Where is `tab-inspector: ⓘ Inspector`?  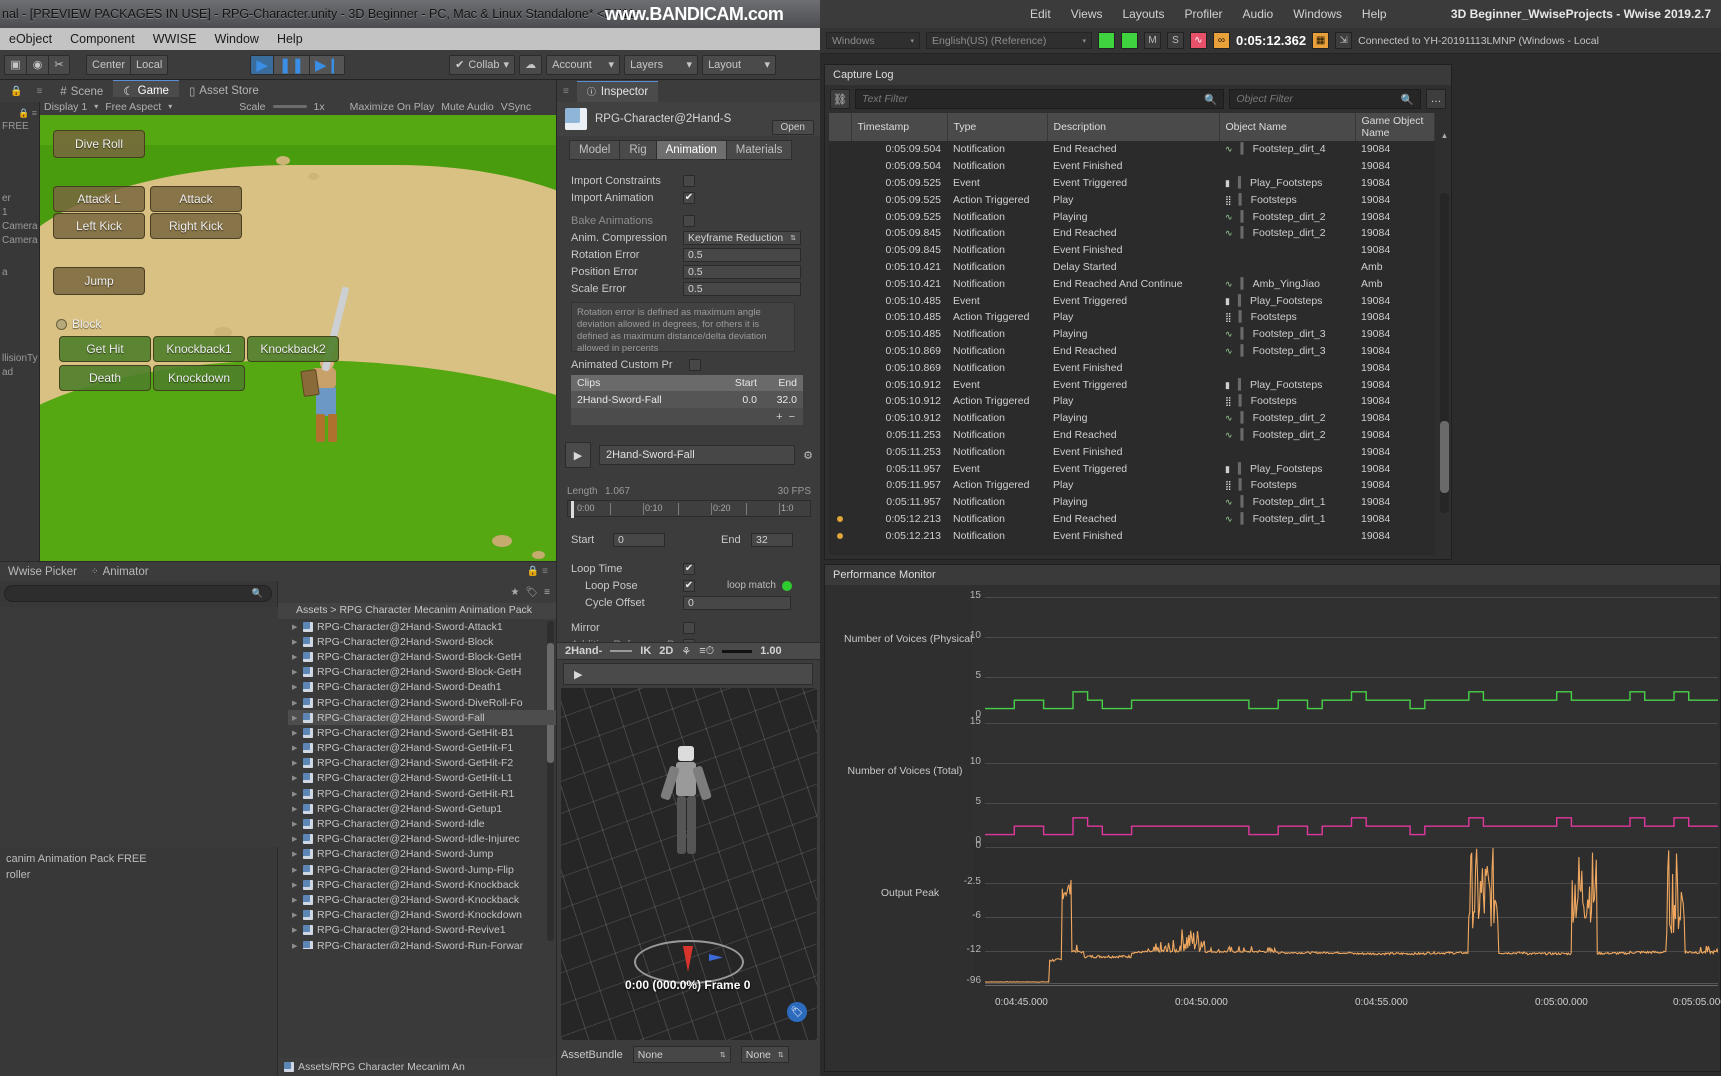 tab-inspector: ⓘ Inspector is located at coordinates (617, 91).